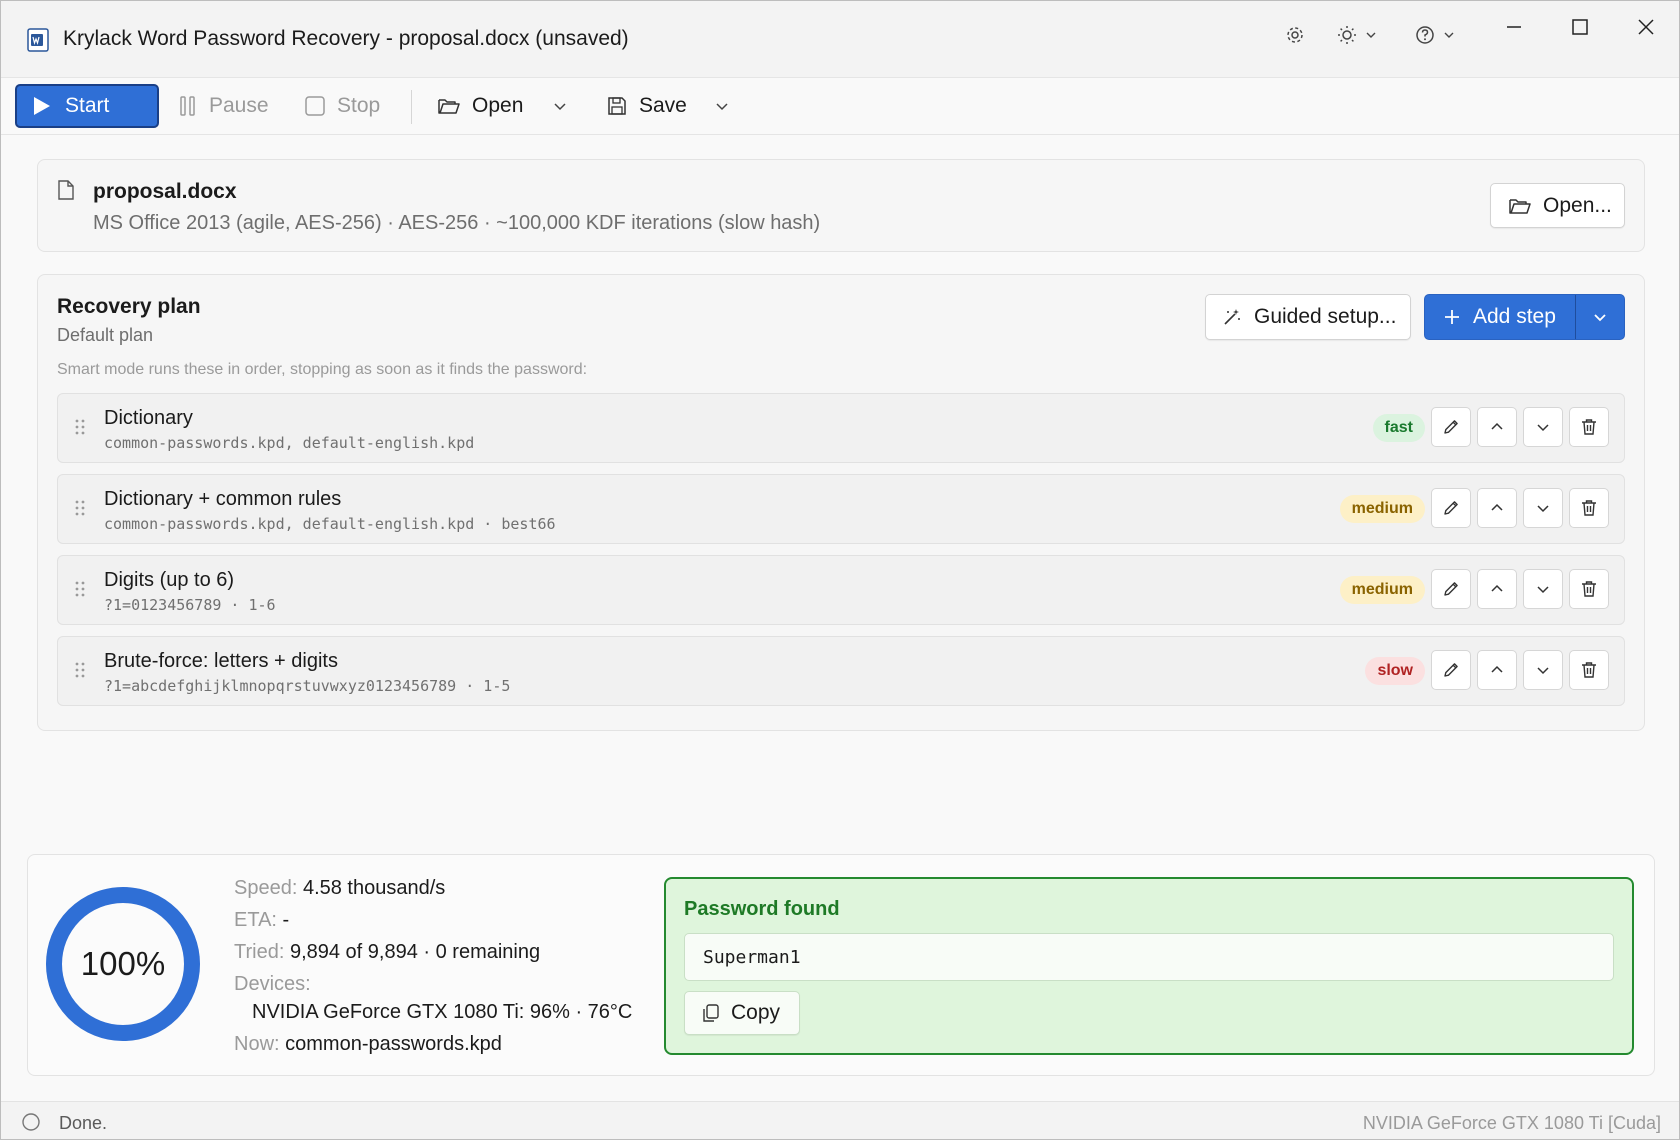 This screenshot has height=1140, width=1680. Describe the element at coordinates (223, 499) in the screenshot. I see `step-name: Dictionary + common rules` at that location.